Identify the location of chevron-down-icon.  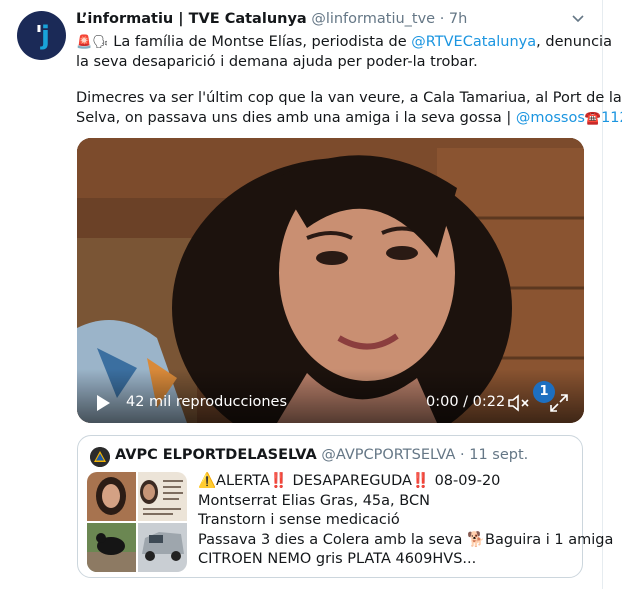
(578, 18).